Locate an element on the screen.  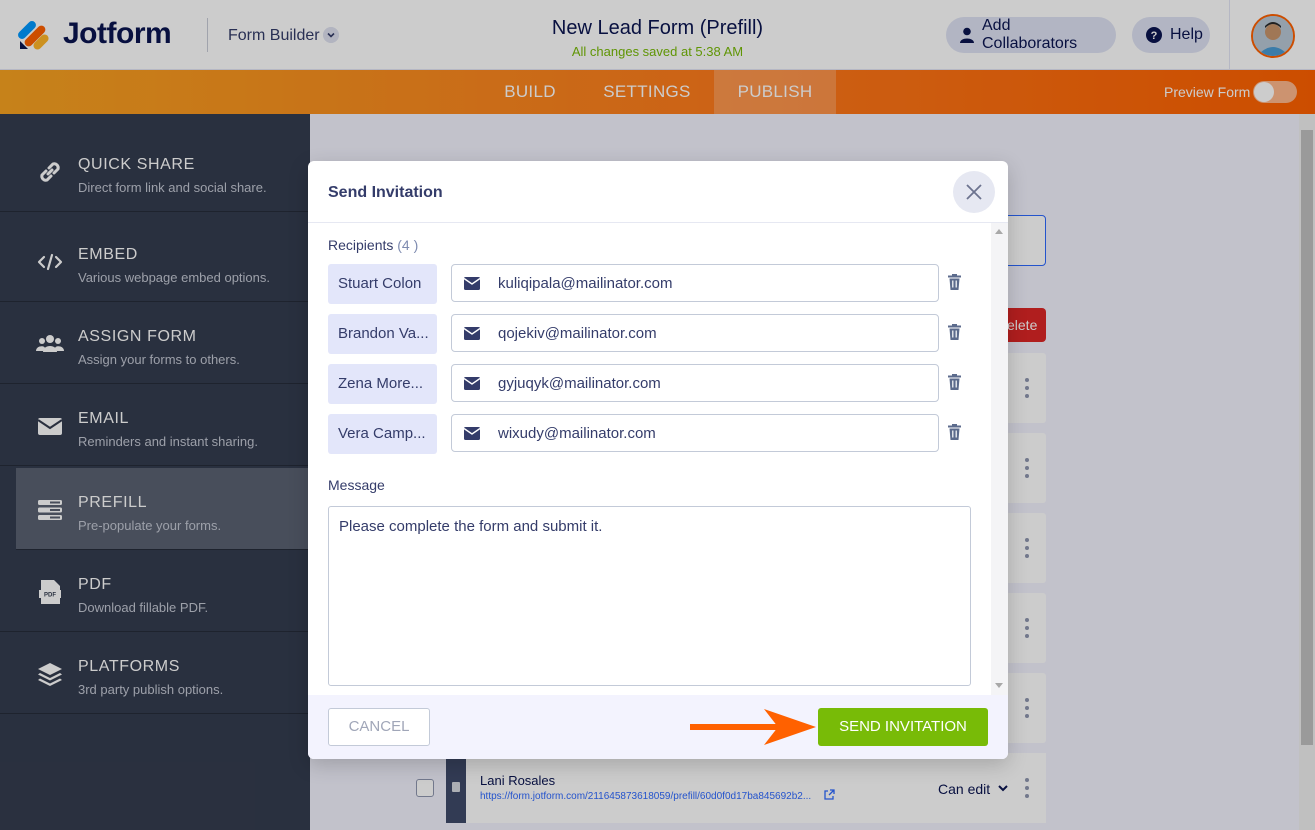
recipient-row: Vera Camp... wixudy@mailinator.com is located at coordinates (658, 434).